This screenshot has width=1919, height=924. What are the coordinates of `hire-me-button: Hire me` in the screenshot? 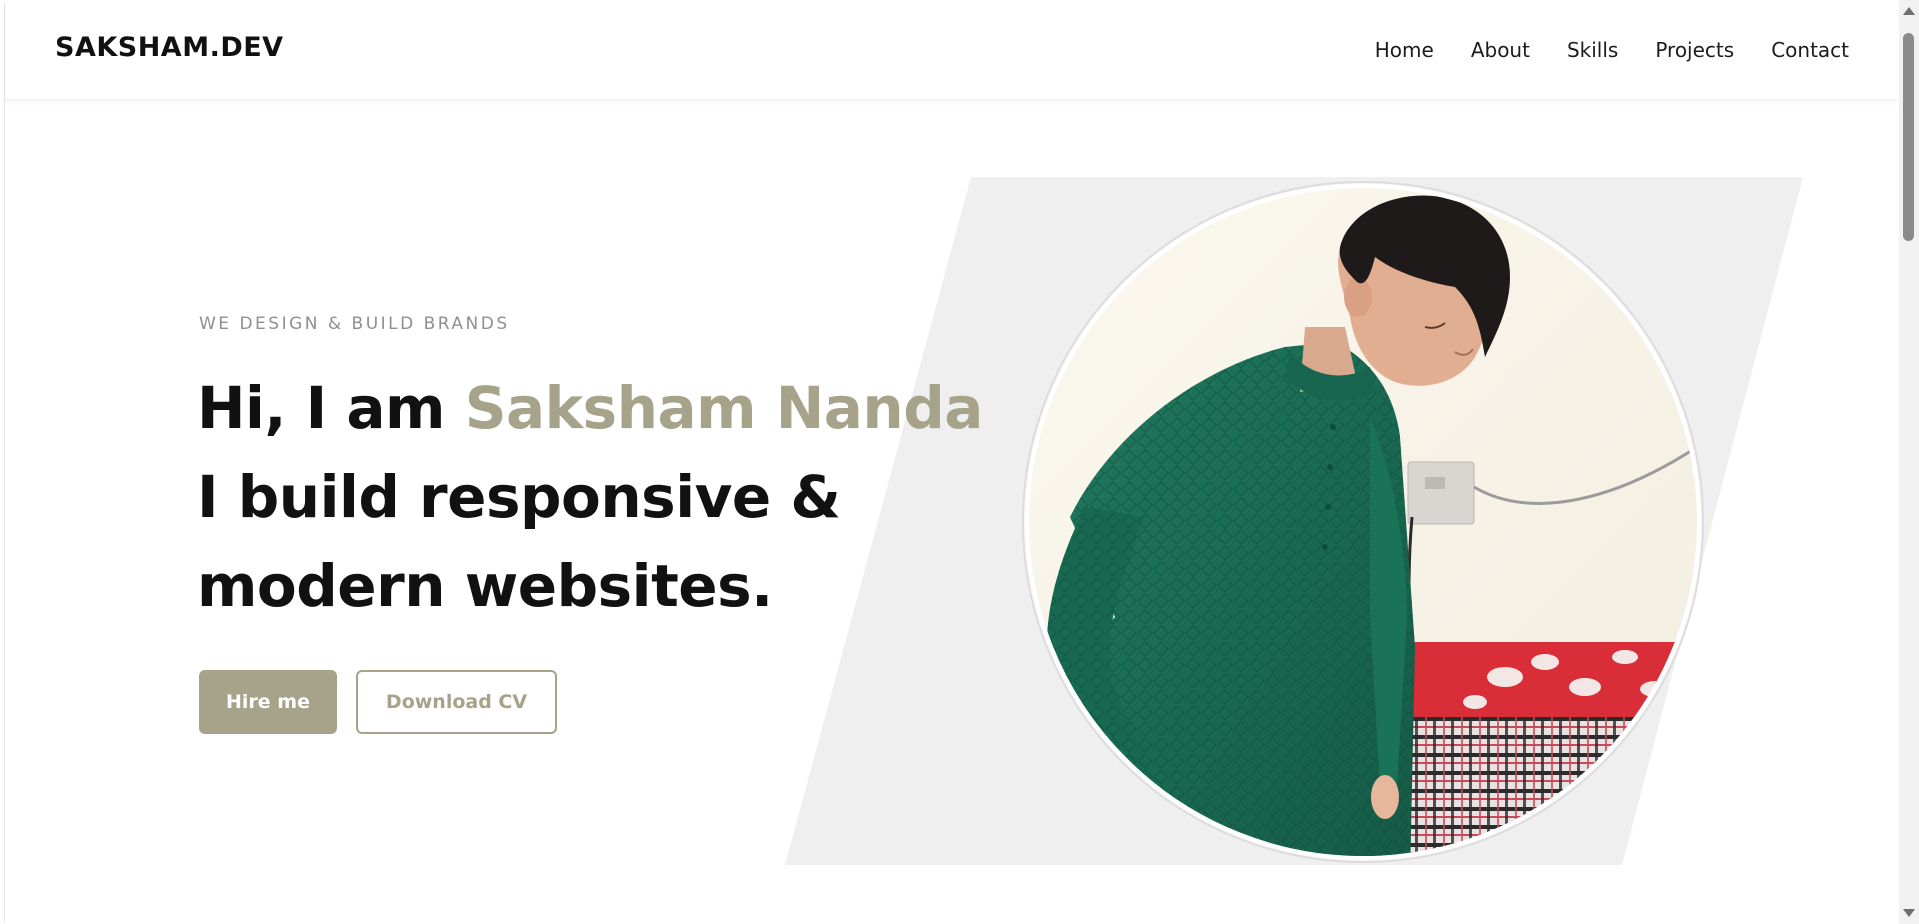 It's located at (268, 702).